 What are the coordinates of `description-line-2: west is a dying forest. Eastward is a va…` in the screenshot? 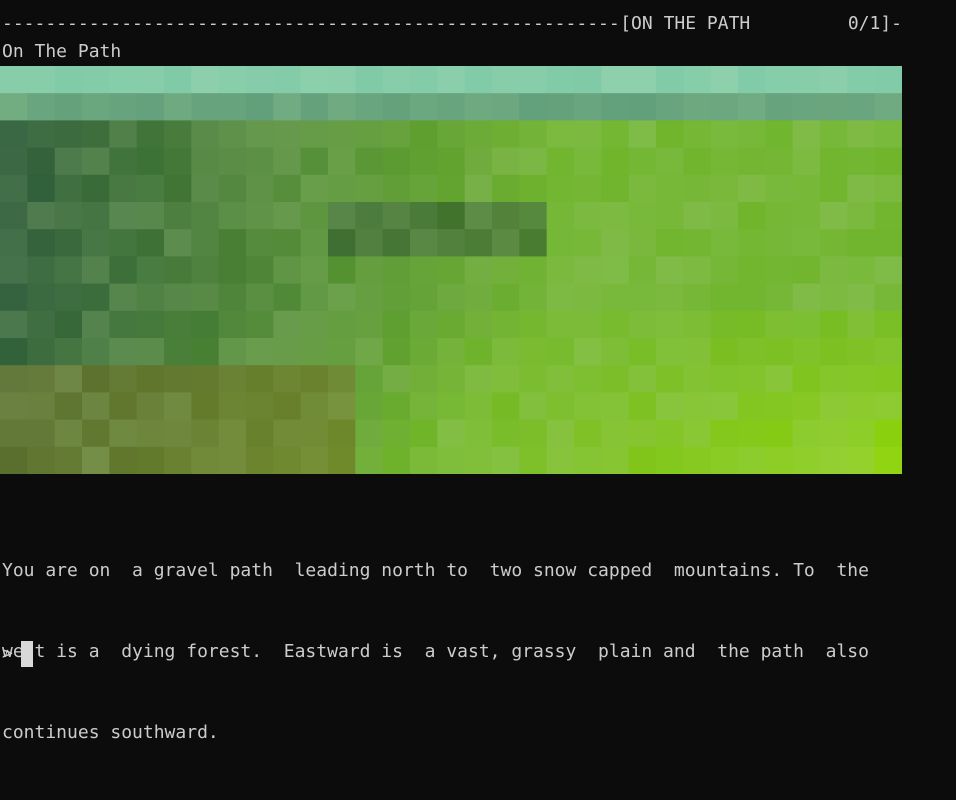 It's located at (435, 651).